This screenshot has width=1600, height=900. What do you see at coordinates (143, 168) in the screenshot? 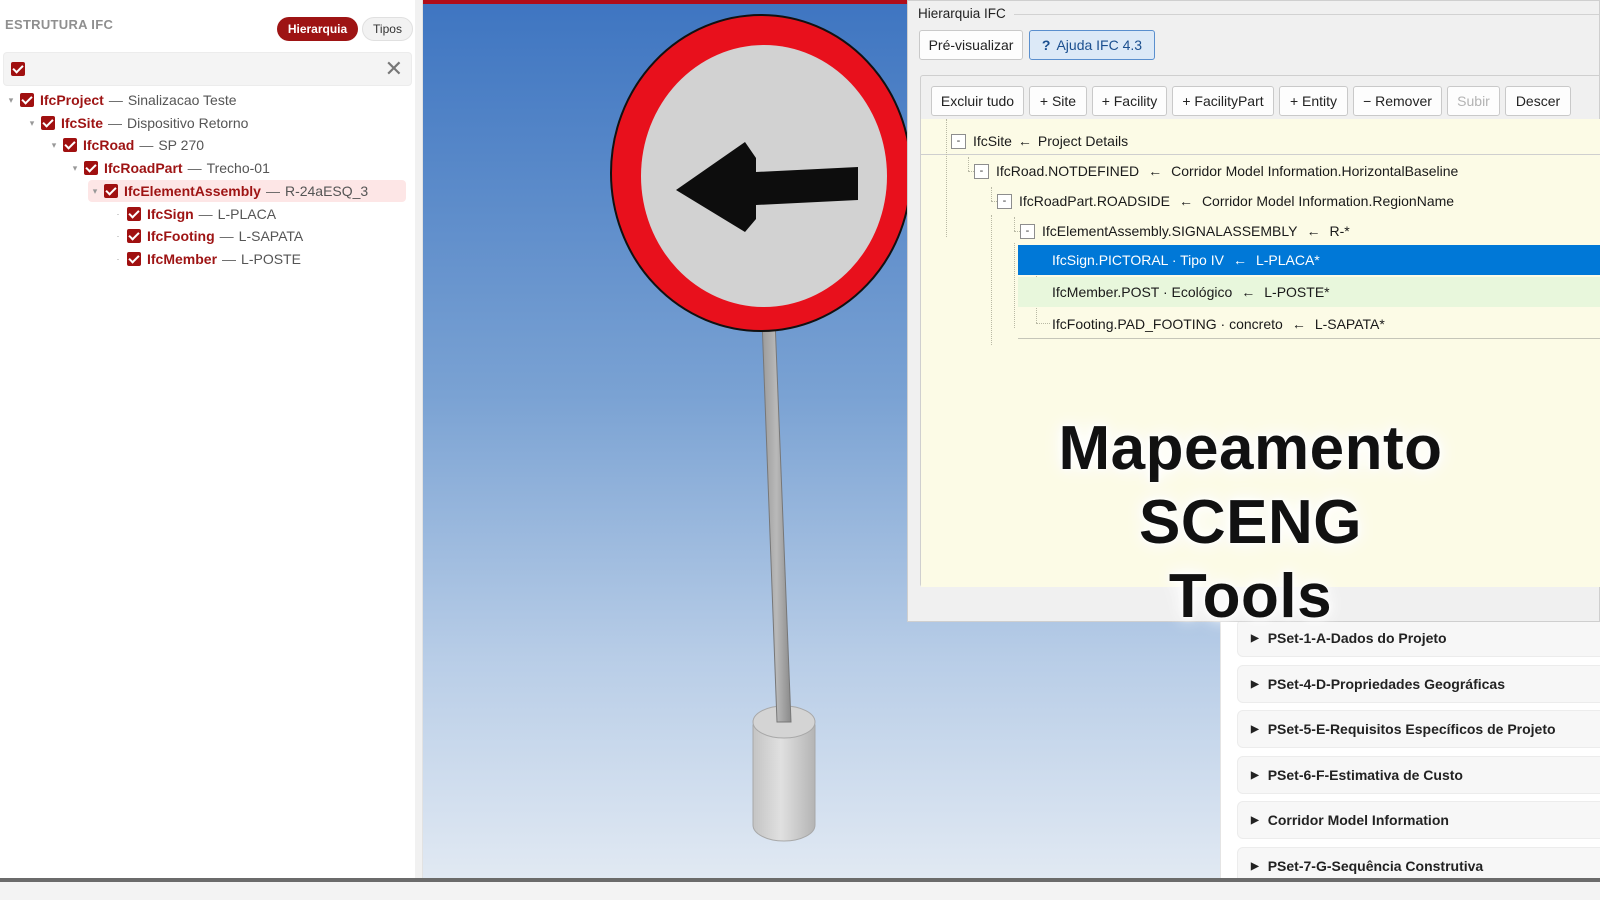
I see `node-type: IfcRoadPart` at bounding box center [143, 168].